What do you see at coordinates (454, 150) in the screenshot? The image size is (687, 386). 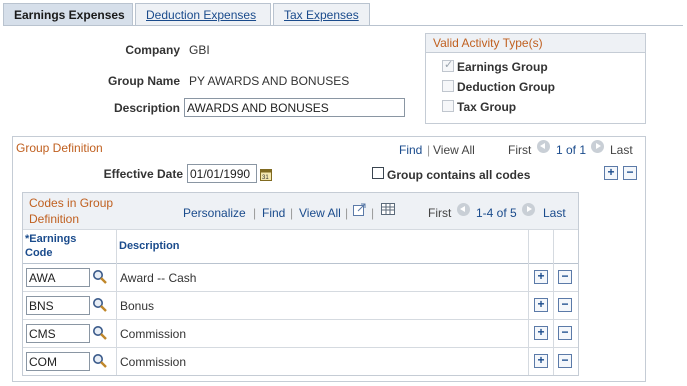 I see `group-def-view-all: View All` at bounding box center [454, 150].